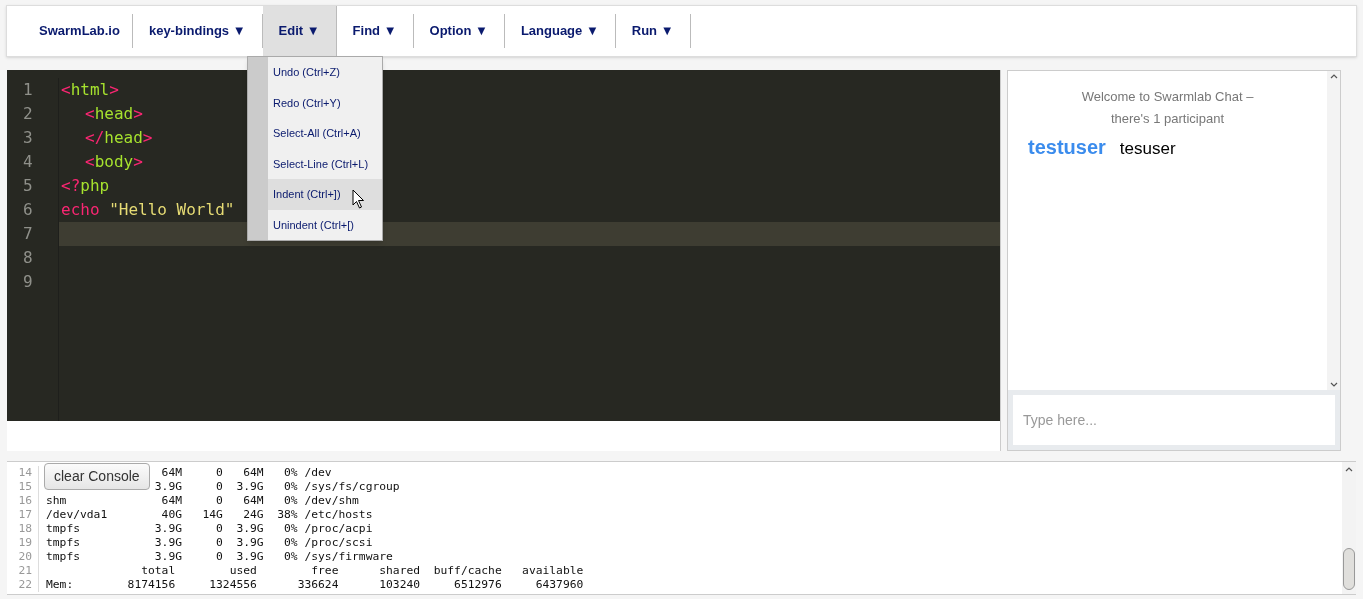  What do you see at coordinates (23, 585) in the screenshot?
I see `line-number: 22` at bounding box center [23, 585].